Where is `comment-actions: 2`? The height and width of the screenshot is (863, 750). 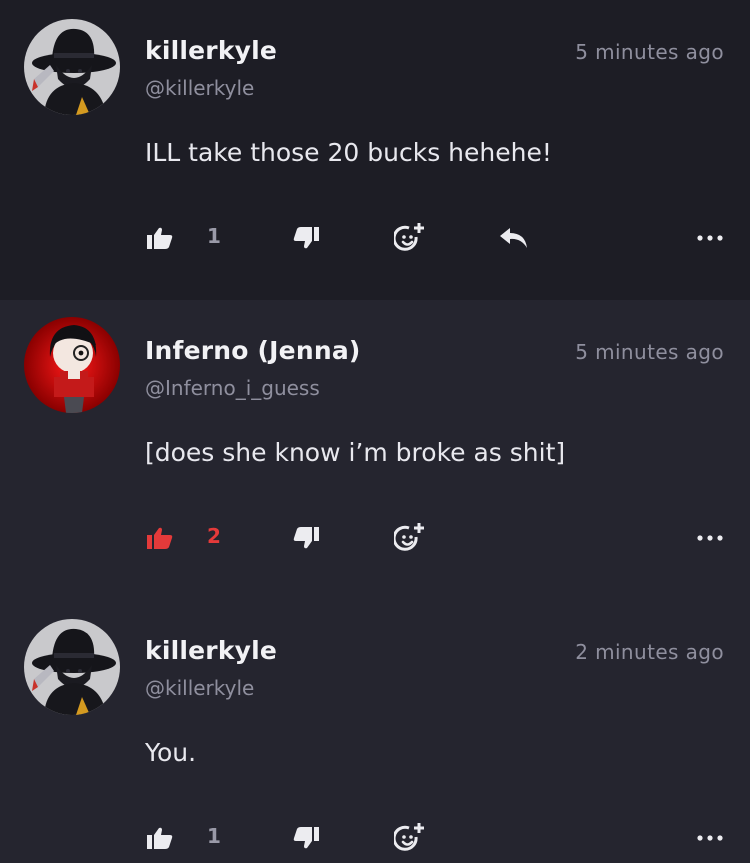 comment-actions: 2 is located at coordinates (375, 538).